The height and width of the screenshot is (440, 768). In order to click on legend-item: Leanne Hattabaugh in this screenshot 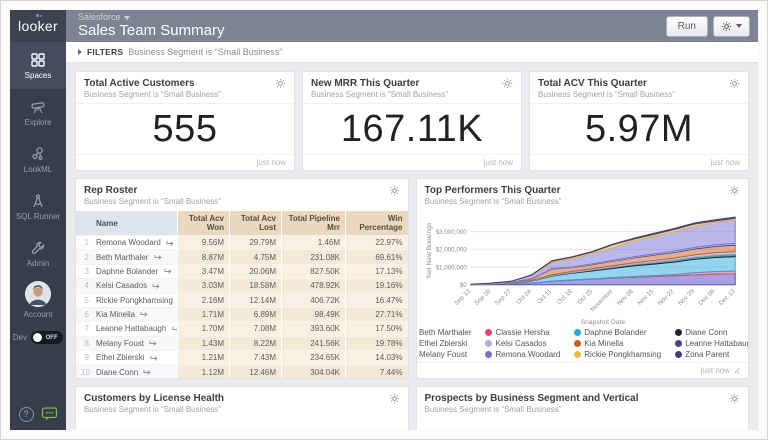, I will do `click(711, 343)`.